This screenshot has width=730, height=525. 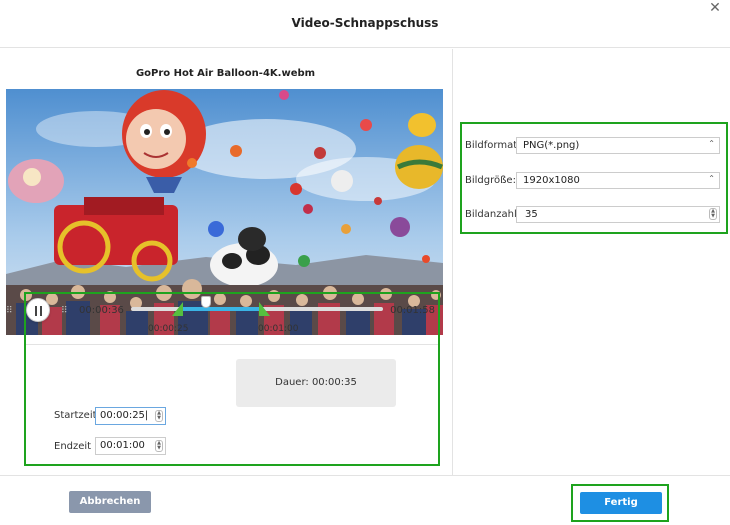 What do you see at coordinates (551, 180) in the screenshot?
I see `image-size-value: 1920x1080` at bounding box center [551, 180].